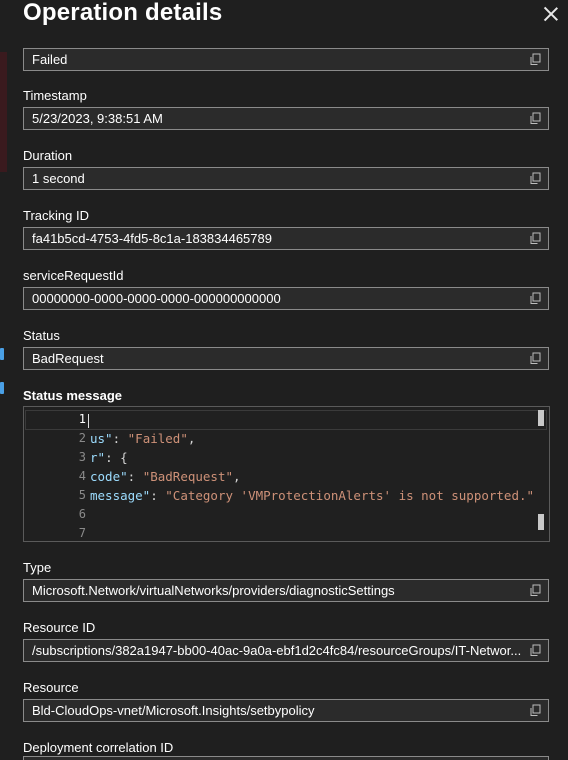  What do you see at coordinates (97, 118) in the screenshot?
I see `field-value: 5/23/2023, 9:38:51 AM` at bounding box center [97, 118].